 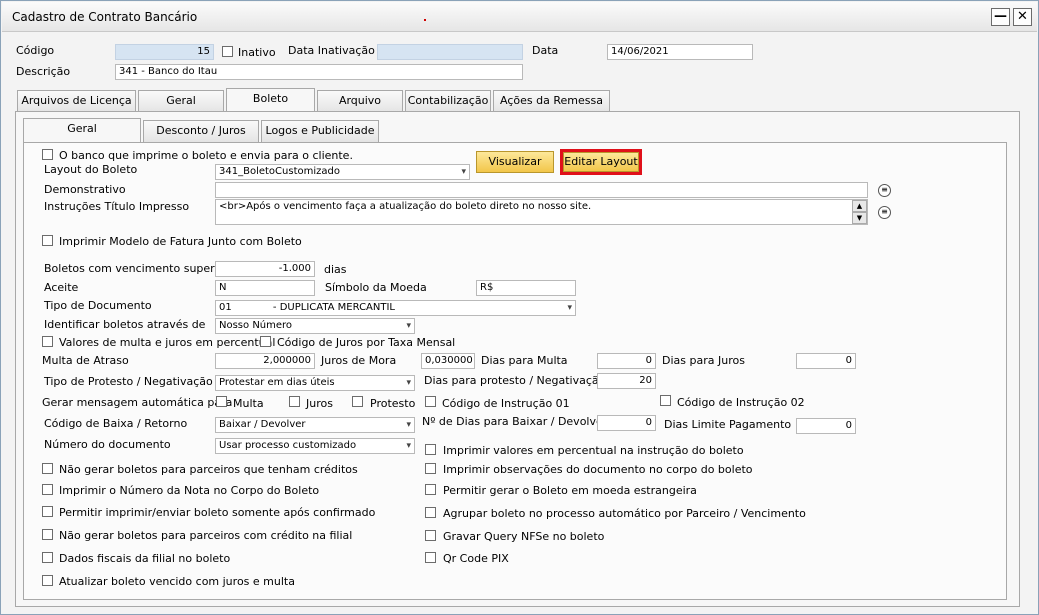 What do you see at coordinates (826, 361) in the screenshot?
I see `dias-juros-field: 0` at bounding box center [826, 361].